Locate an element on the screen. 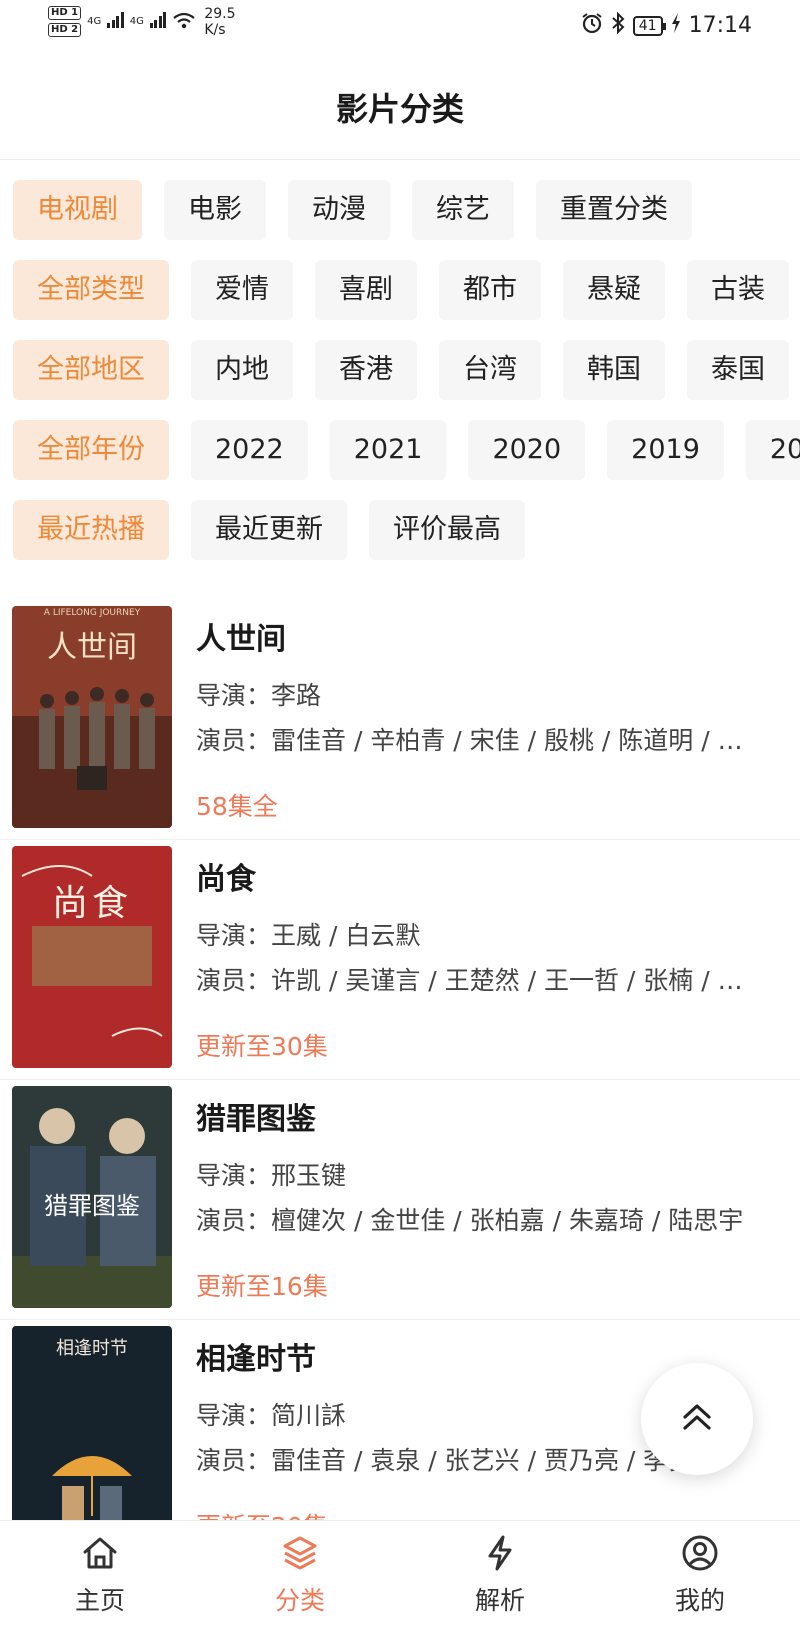 This screenshot has height=1632, width=800. chip-all-years: 全部年份 is located at coordinates (91, 450).